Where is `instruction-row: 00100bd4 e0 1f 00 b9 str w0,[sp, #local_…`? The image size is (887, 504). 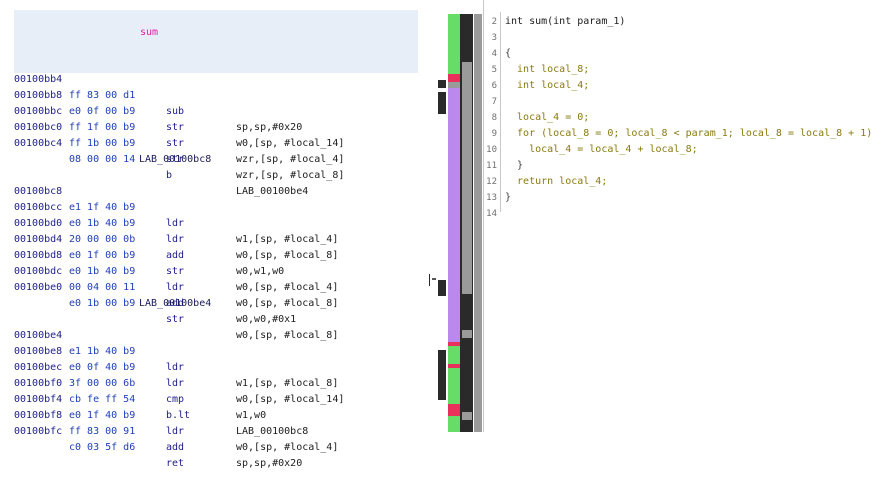 instruction-row: 00100bd4 e0 1f 00 b9 str w0,[sp, #local_… is located at coordinates (169, 254).